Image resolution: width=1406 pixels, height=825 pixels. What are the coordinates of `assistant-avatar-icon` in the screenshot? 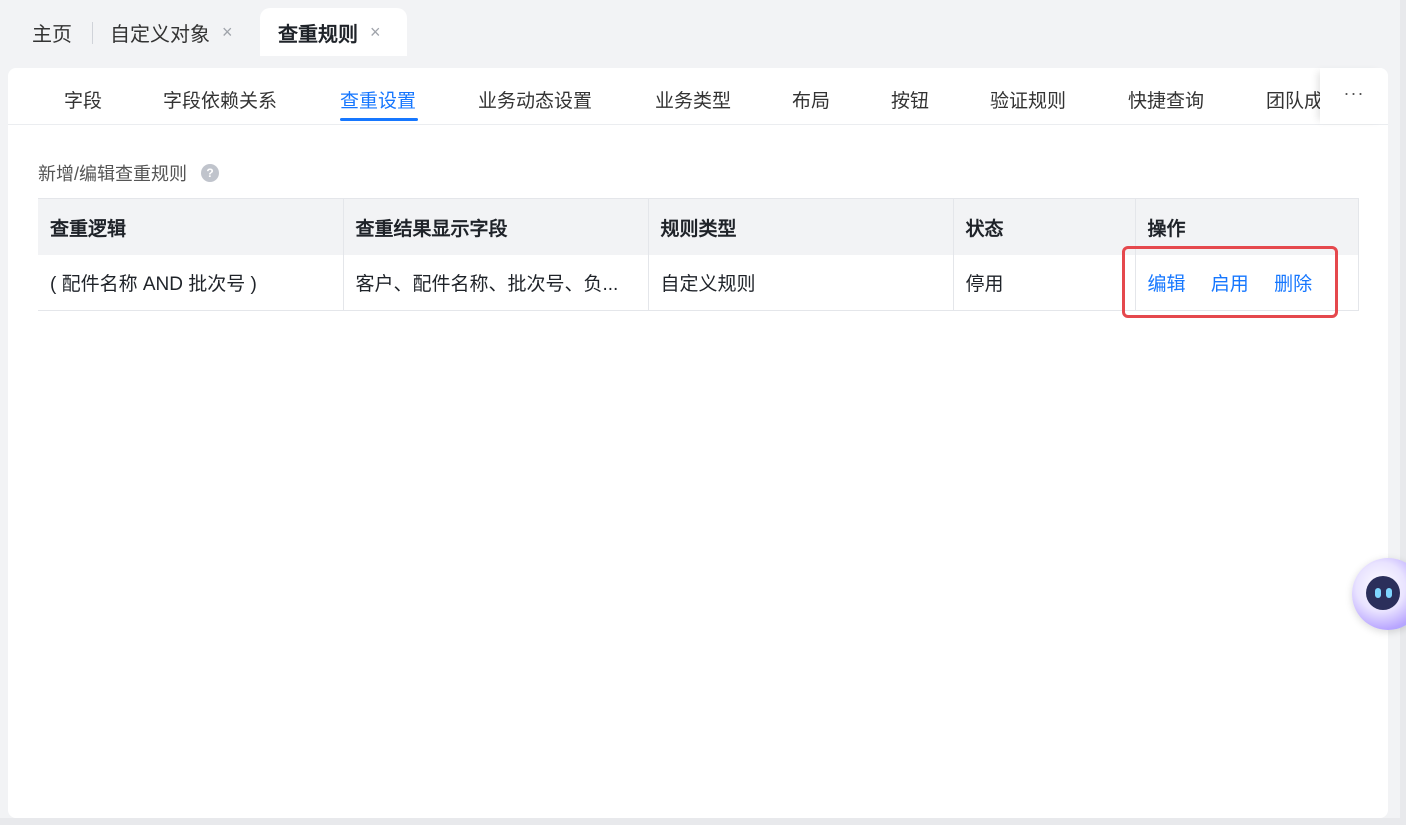 It's located at (1383, 593).